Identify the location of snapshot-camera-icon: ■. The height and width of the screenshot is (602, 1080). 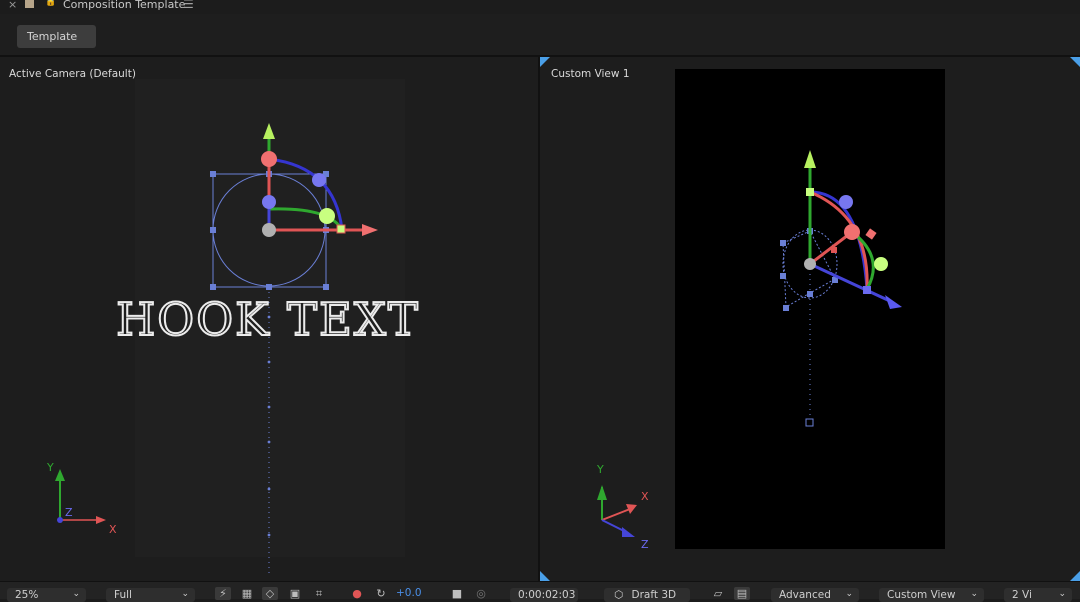
(457, 593).